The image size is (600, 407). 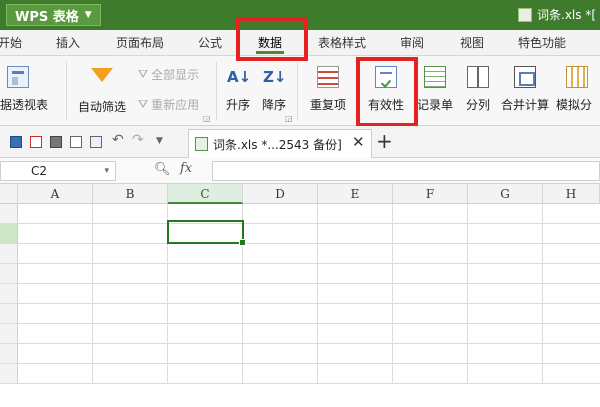 I want to click on page-margin, so click(x=300, y=395).